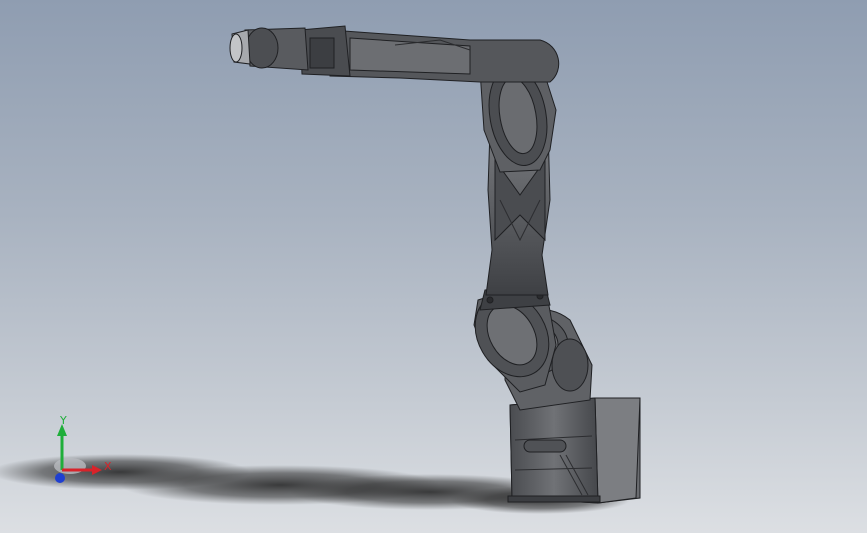 The width and height of the screenshot is (867, 533). What do you see at coordinates (429, 54) in the screenshot?
I see `robot-forearm` at bounding box center [429, 54].